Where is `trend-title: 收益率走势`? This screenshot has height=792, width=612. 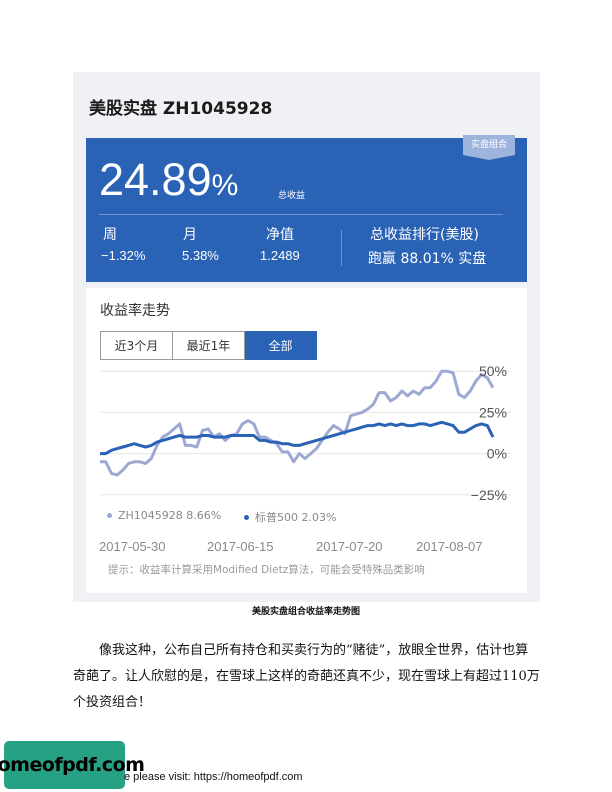
trend-title: 收益率走势 is located at coordinates (135, 311).